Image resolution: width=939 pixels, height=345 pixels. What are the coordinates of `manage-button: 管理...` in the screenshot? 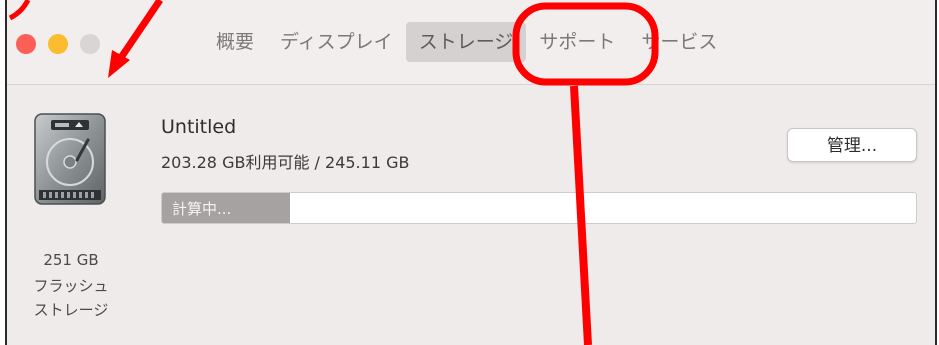 It's located at (852, 145).